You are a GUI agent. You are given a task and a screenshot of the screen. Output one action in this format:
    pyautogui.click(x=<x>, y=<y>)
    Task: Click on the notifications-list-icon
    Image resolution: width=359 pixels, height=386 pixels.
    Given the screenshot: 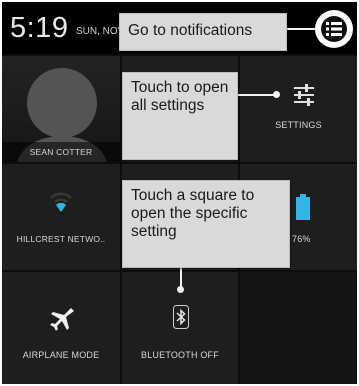 What is the action you would take?
    pyautogui.click(x=334, y=31)
    